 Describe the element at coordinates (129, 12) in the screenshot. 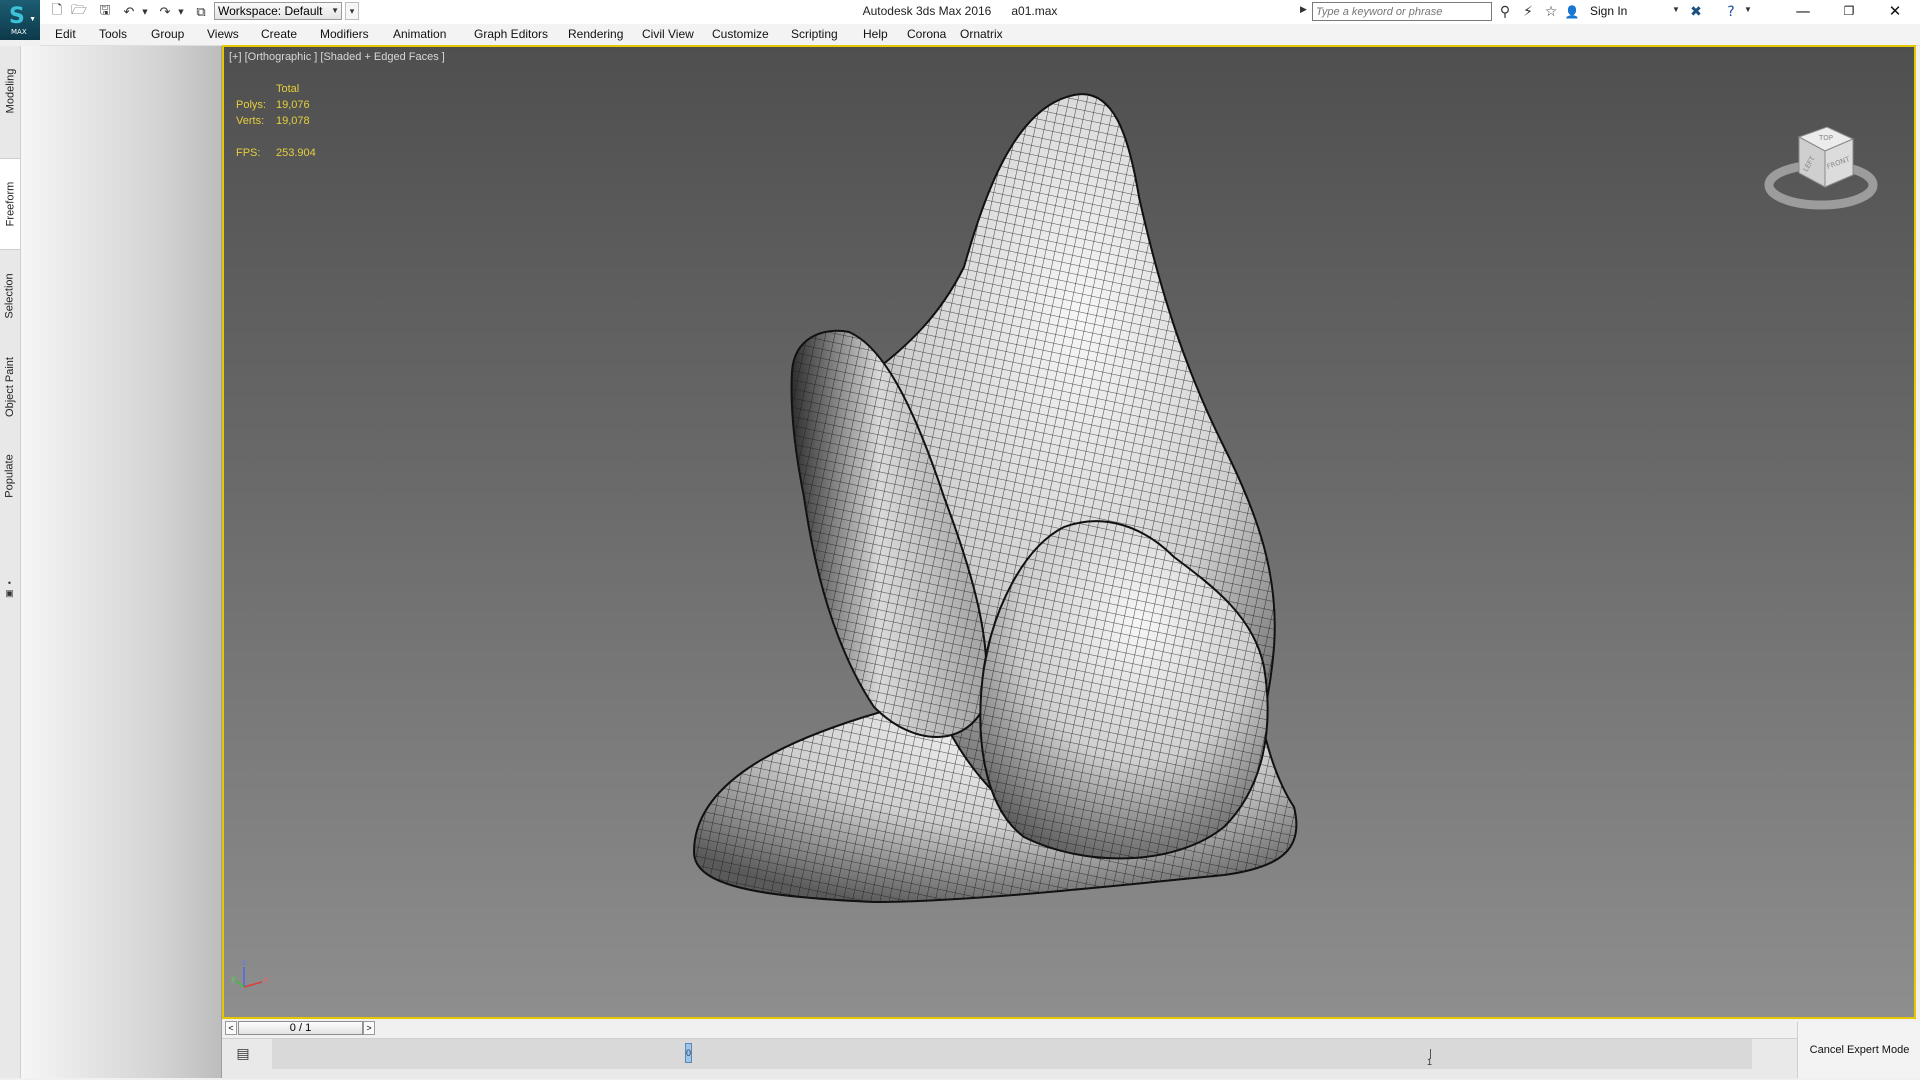

I see `undo-icon: ↶` at that location.